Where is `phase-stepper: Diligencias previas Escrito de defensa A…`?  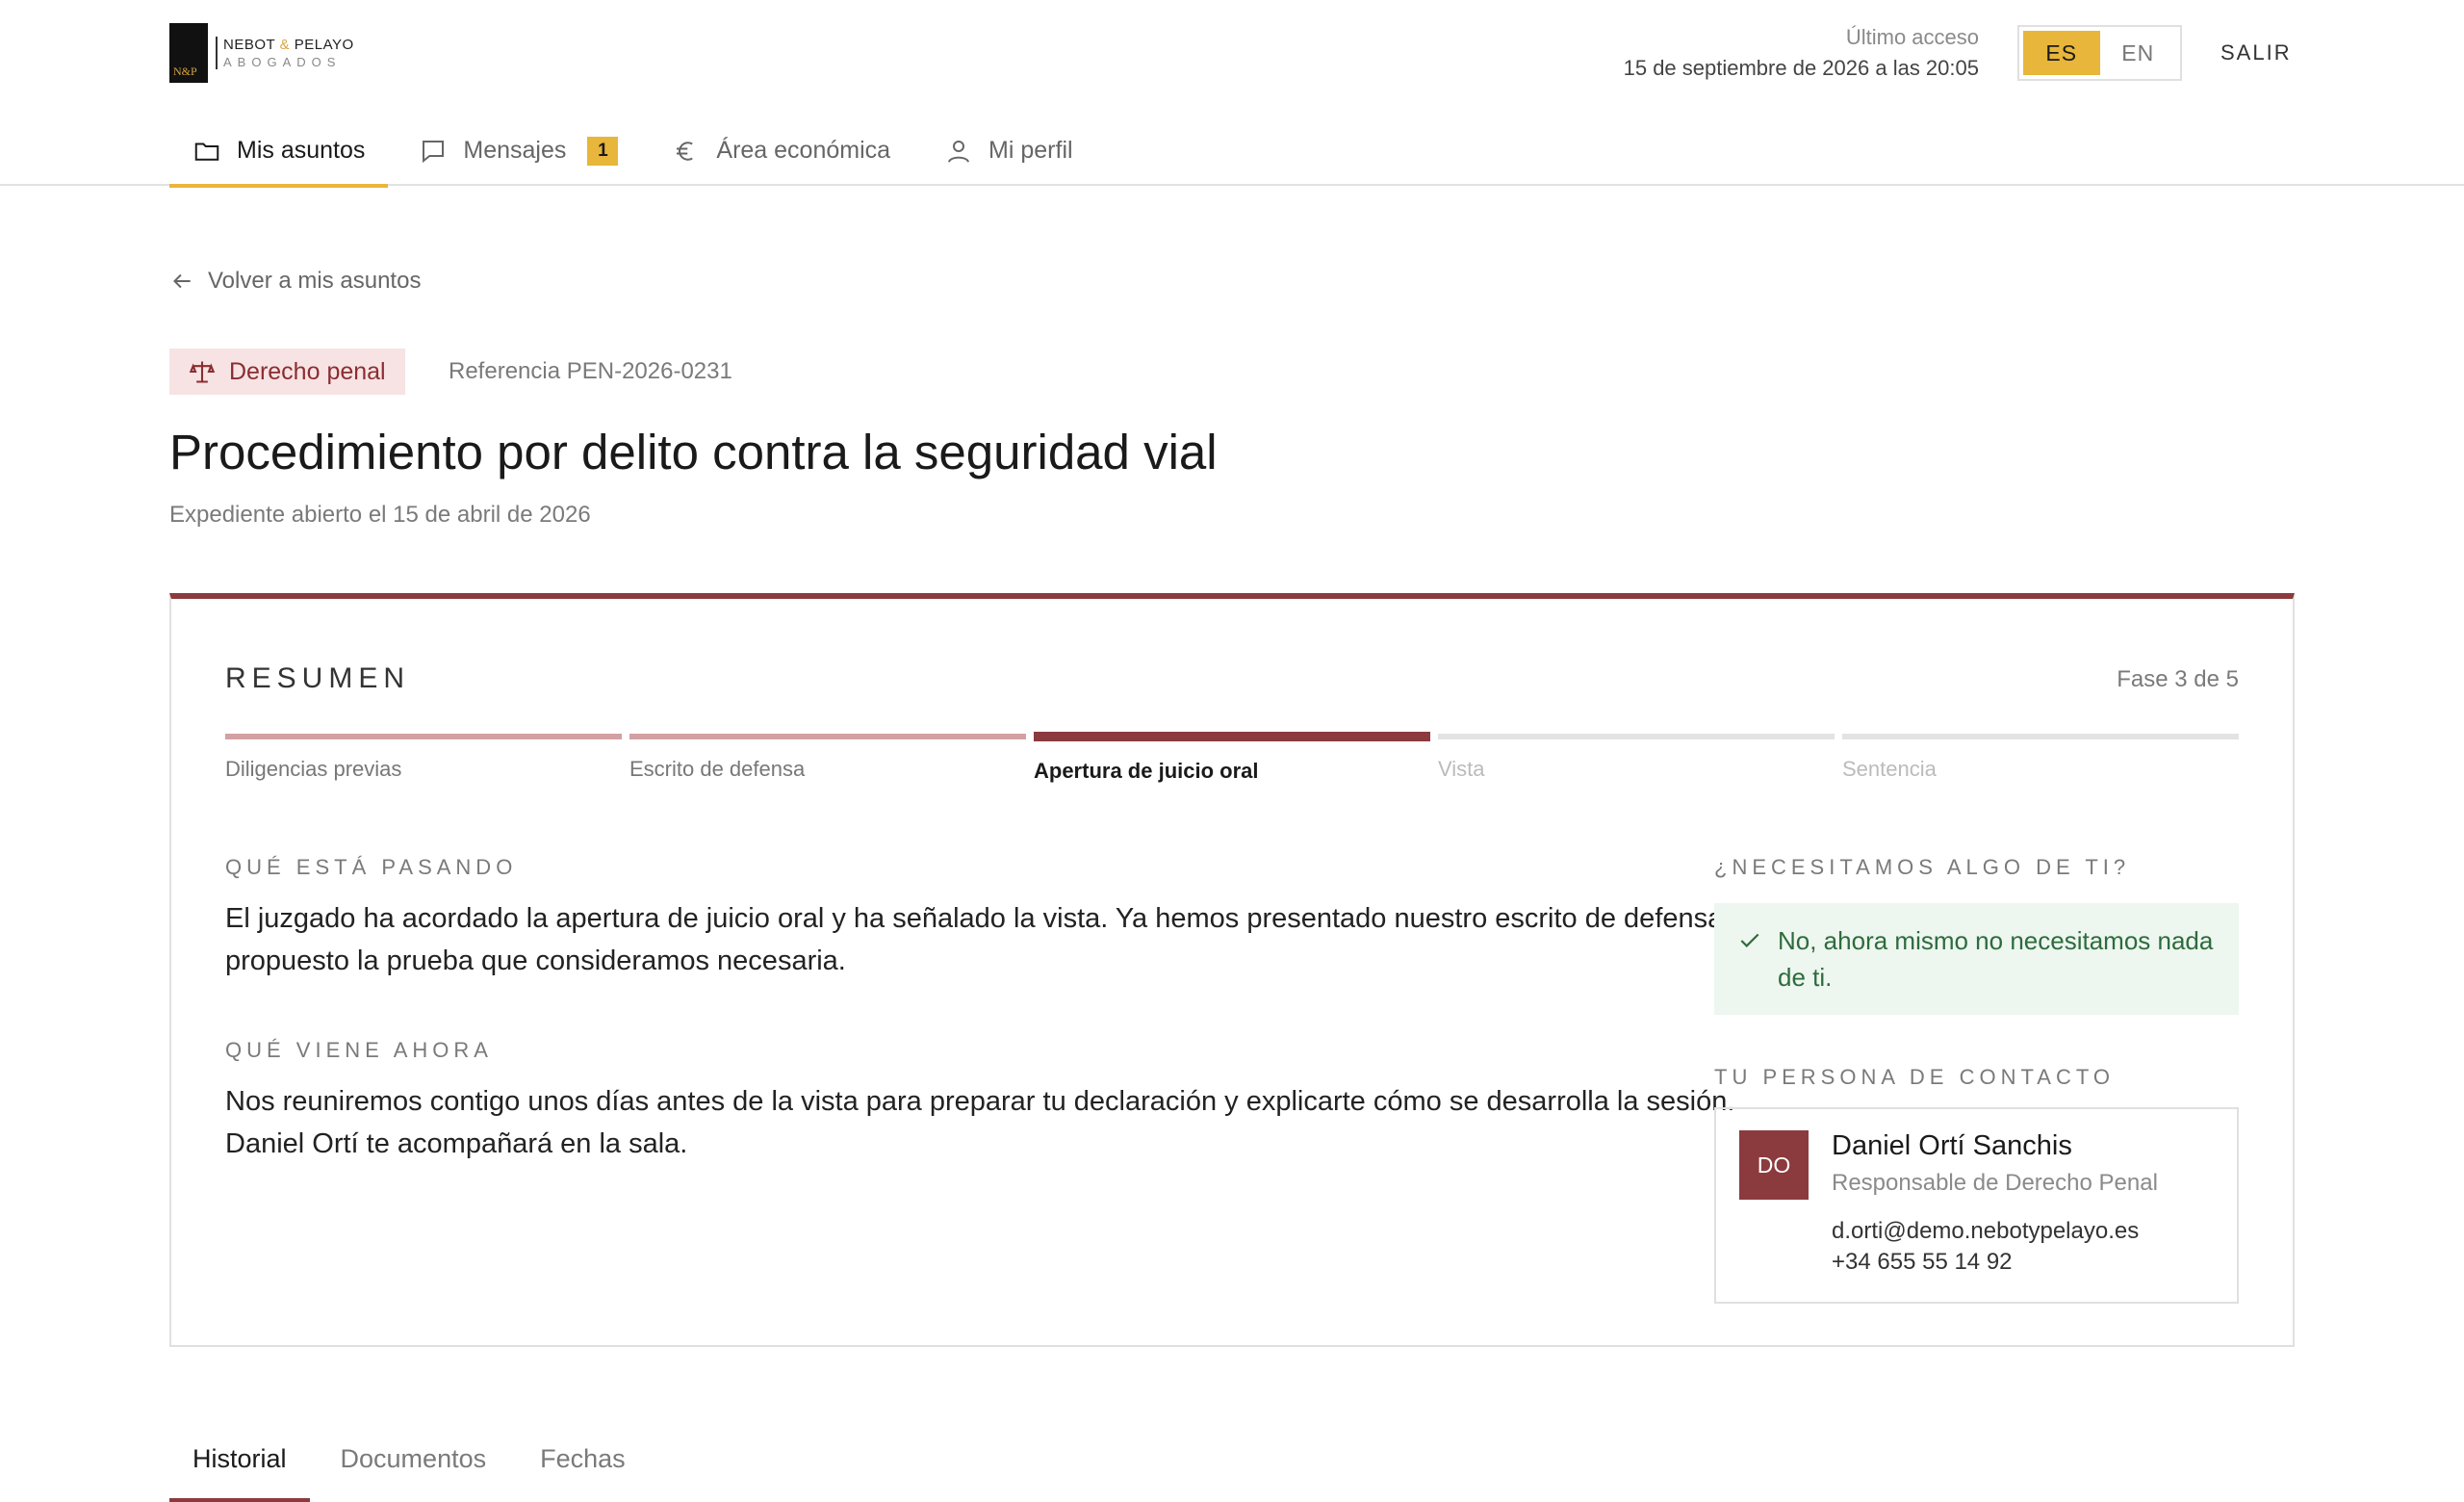
phase-stepper: Diligencias previas Escrito de defensa A… is located at coordinates (1232, 758).